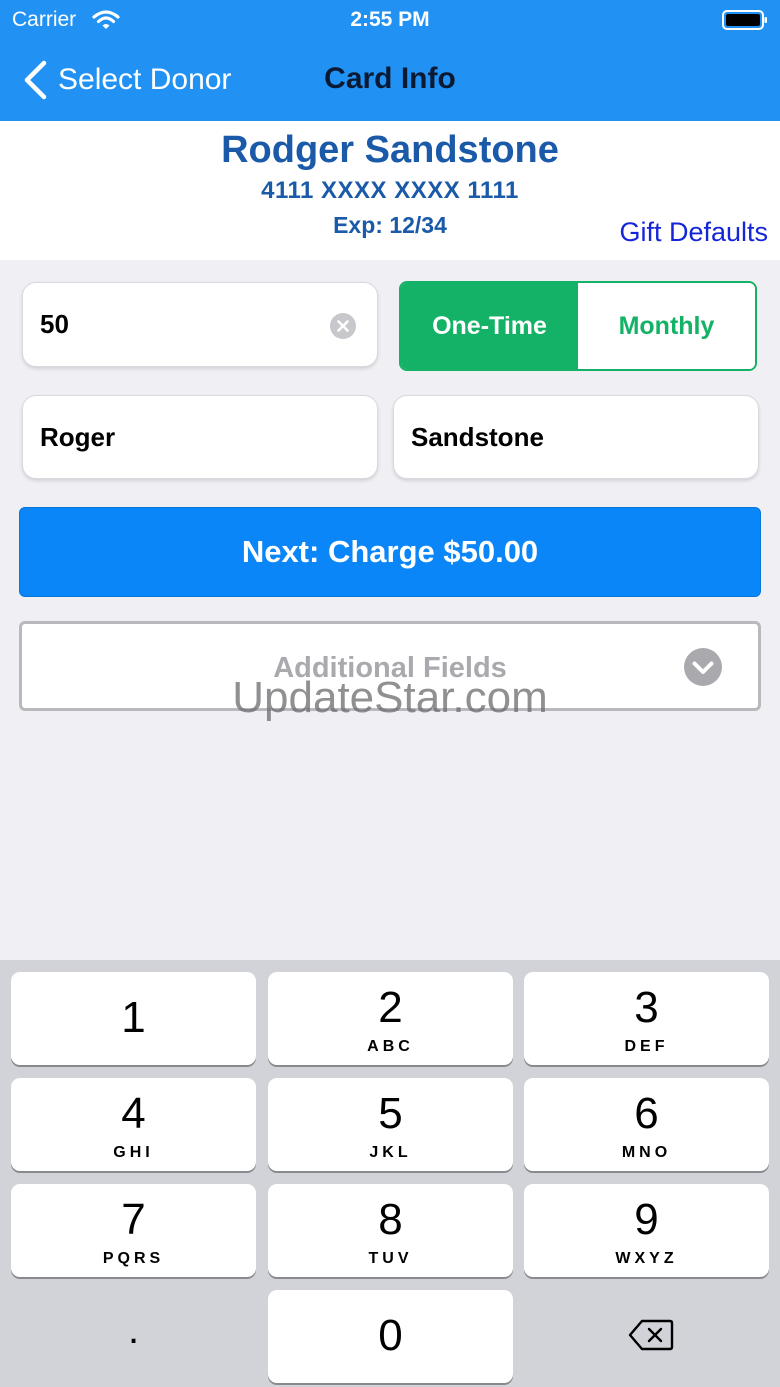  What do you see at coordinates (390, 1007) in the screenshot?
I see `key-digit: 2` at bounding box center [390, 1007].